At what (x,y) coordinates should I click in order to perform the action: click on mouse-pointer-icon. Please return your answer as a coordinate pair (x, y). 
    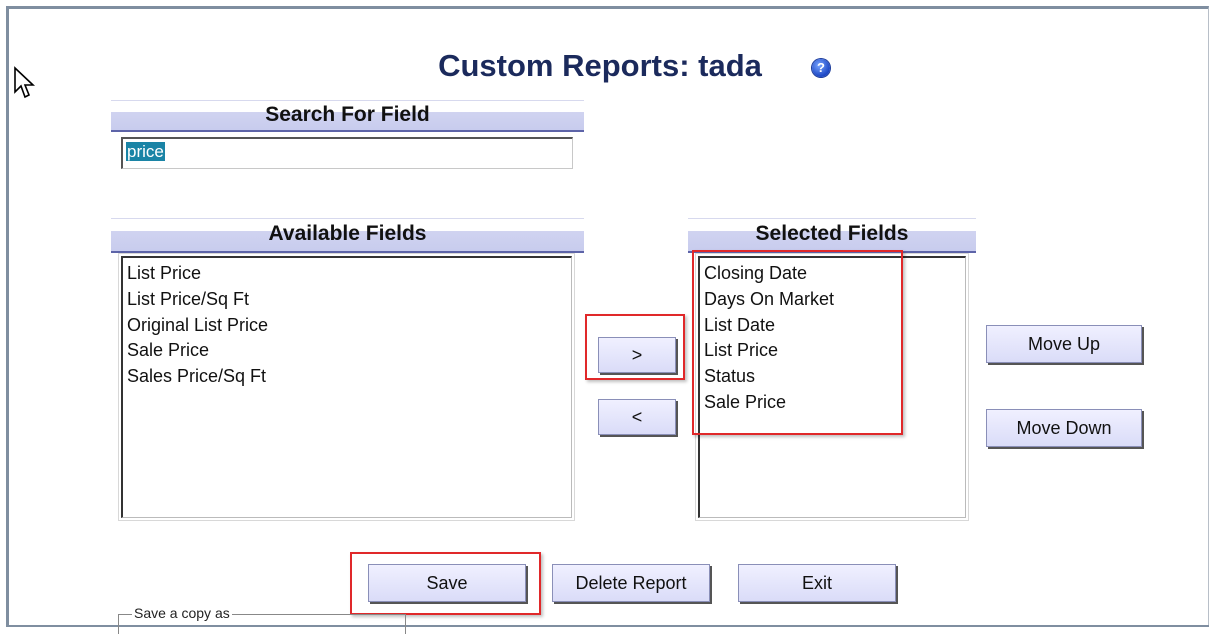
    Looking at the image, I should click on (25, 82).